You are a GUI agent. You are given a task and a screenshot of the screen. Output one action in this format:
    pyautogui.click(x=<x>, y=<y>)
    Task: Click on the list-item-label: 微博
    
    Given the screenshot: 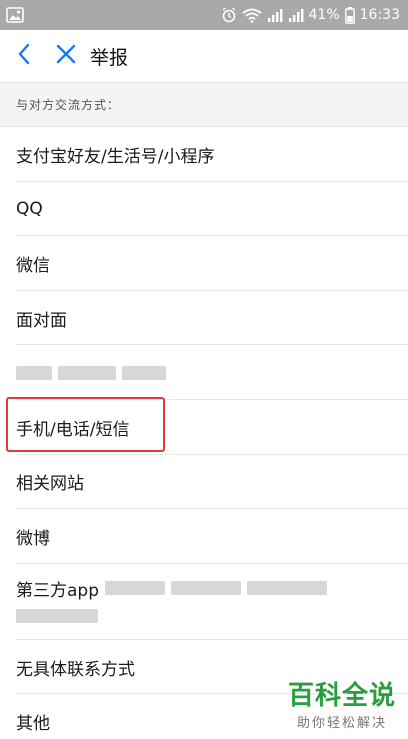 What is the action you would take?
    pyautogui.click(x=33, y=538)
    